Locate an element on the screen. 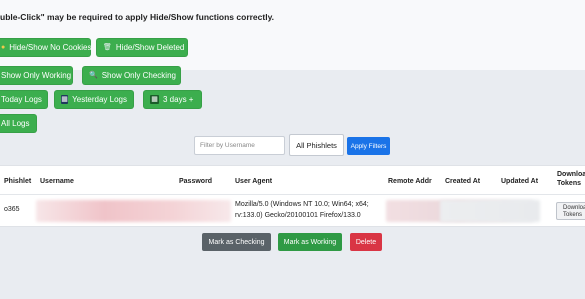 The image size is (585, 299). mark-as-checking-button: Mark as Checking is located at coordinates (236, 242).